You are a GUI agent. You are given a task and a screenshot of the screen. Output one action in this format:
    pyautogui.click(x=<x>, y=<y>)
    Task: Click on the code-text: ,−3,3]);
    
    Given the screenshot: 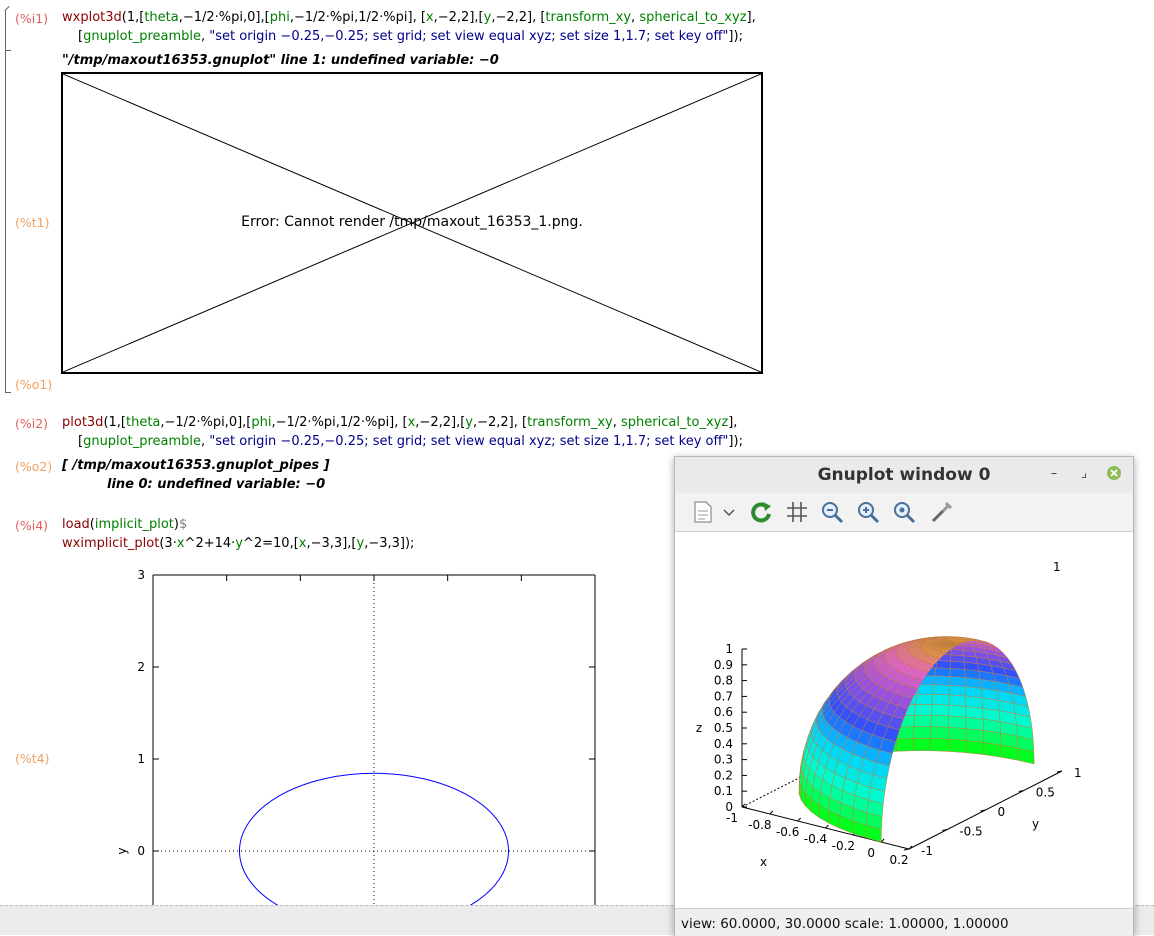 What is the action you would take?
    pyautogui.click(x=389, y=543)
    